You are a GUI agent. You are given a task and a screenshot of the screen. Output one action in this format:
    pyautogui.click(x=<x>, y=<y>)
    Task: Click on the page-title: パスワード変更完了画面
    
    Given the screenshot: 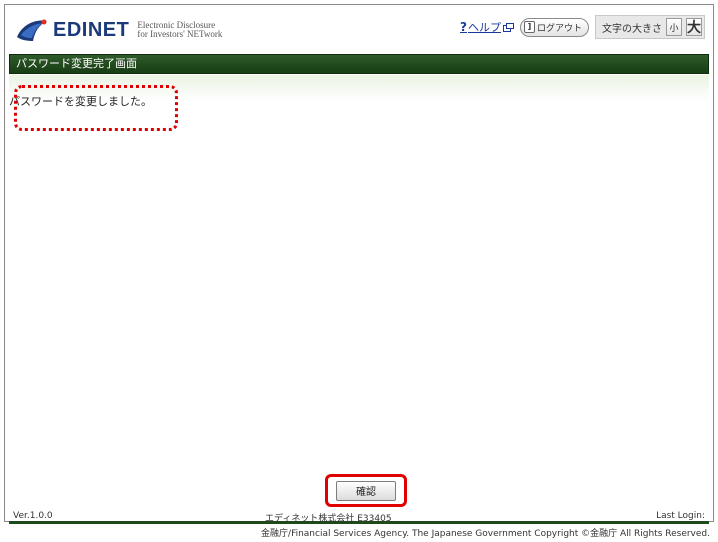 What is the action you would take?
    pyautogui.click(x=359, y=64)
    